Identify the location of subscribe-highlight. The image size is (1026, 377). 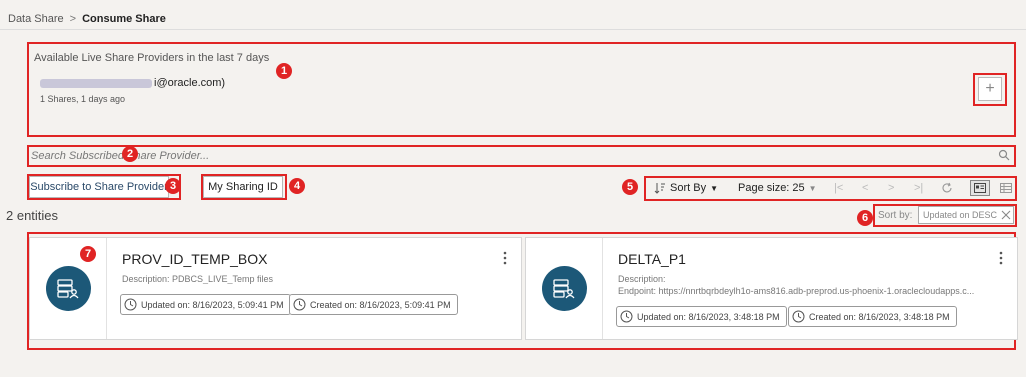
(104, 187).